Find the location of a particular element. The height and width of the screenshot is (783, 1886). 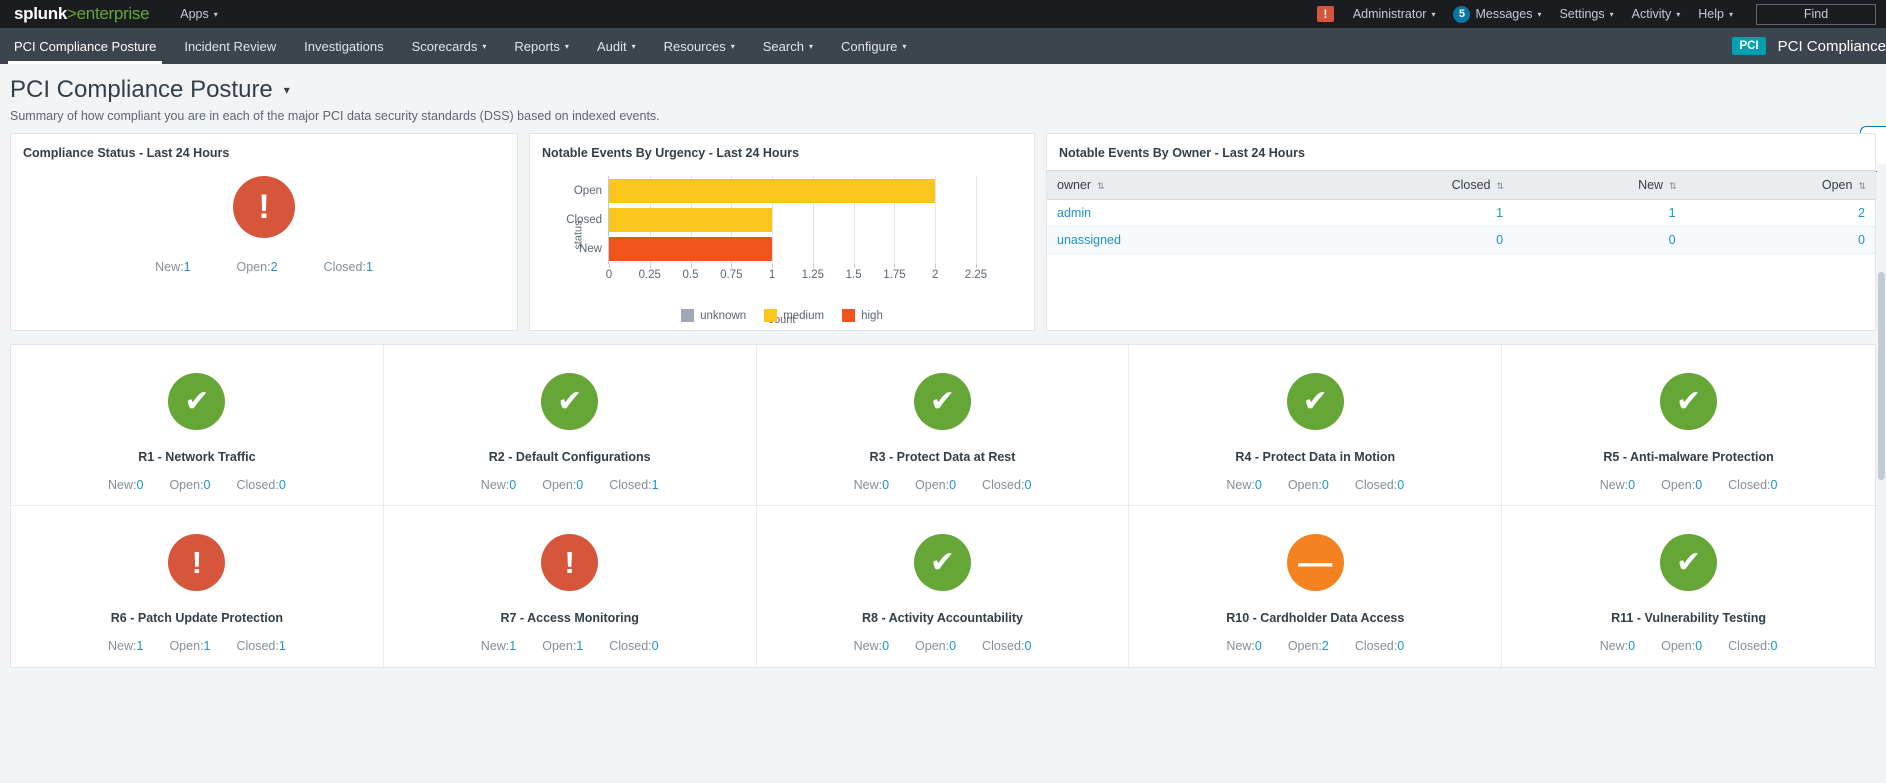

compliance-delta-closed: Closed:1 is located at coordinates (348, 267).